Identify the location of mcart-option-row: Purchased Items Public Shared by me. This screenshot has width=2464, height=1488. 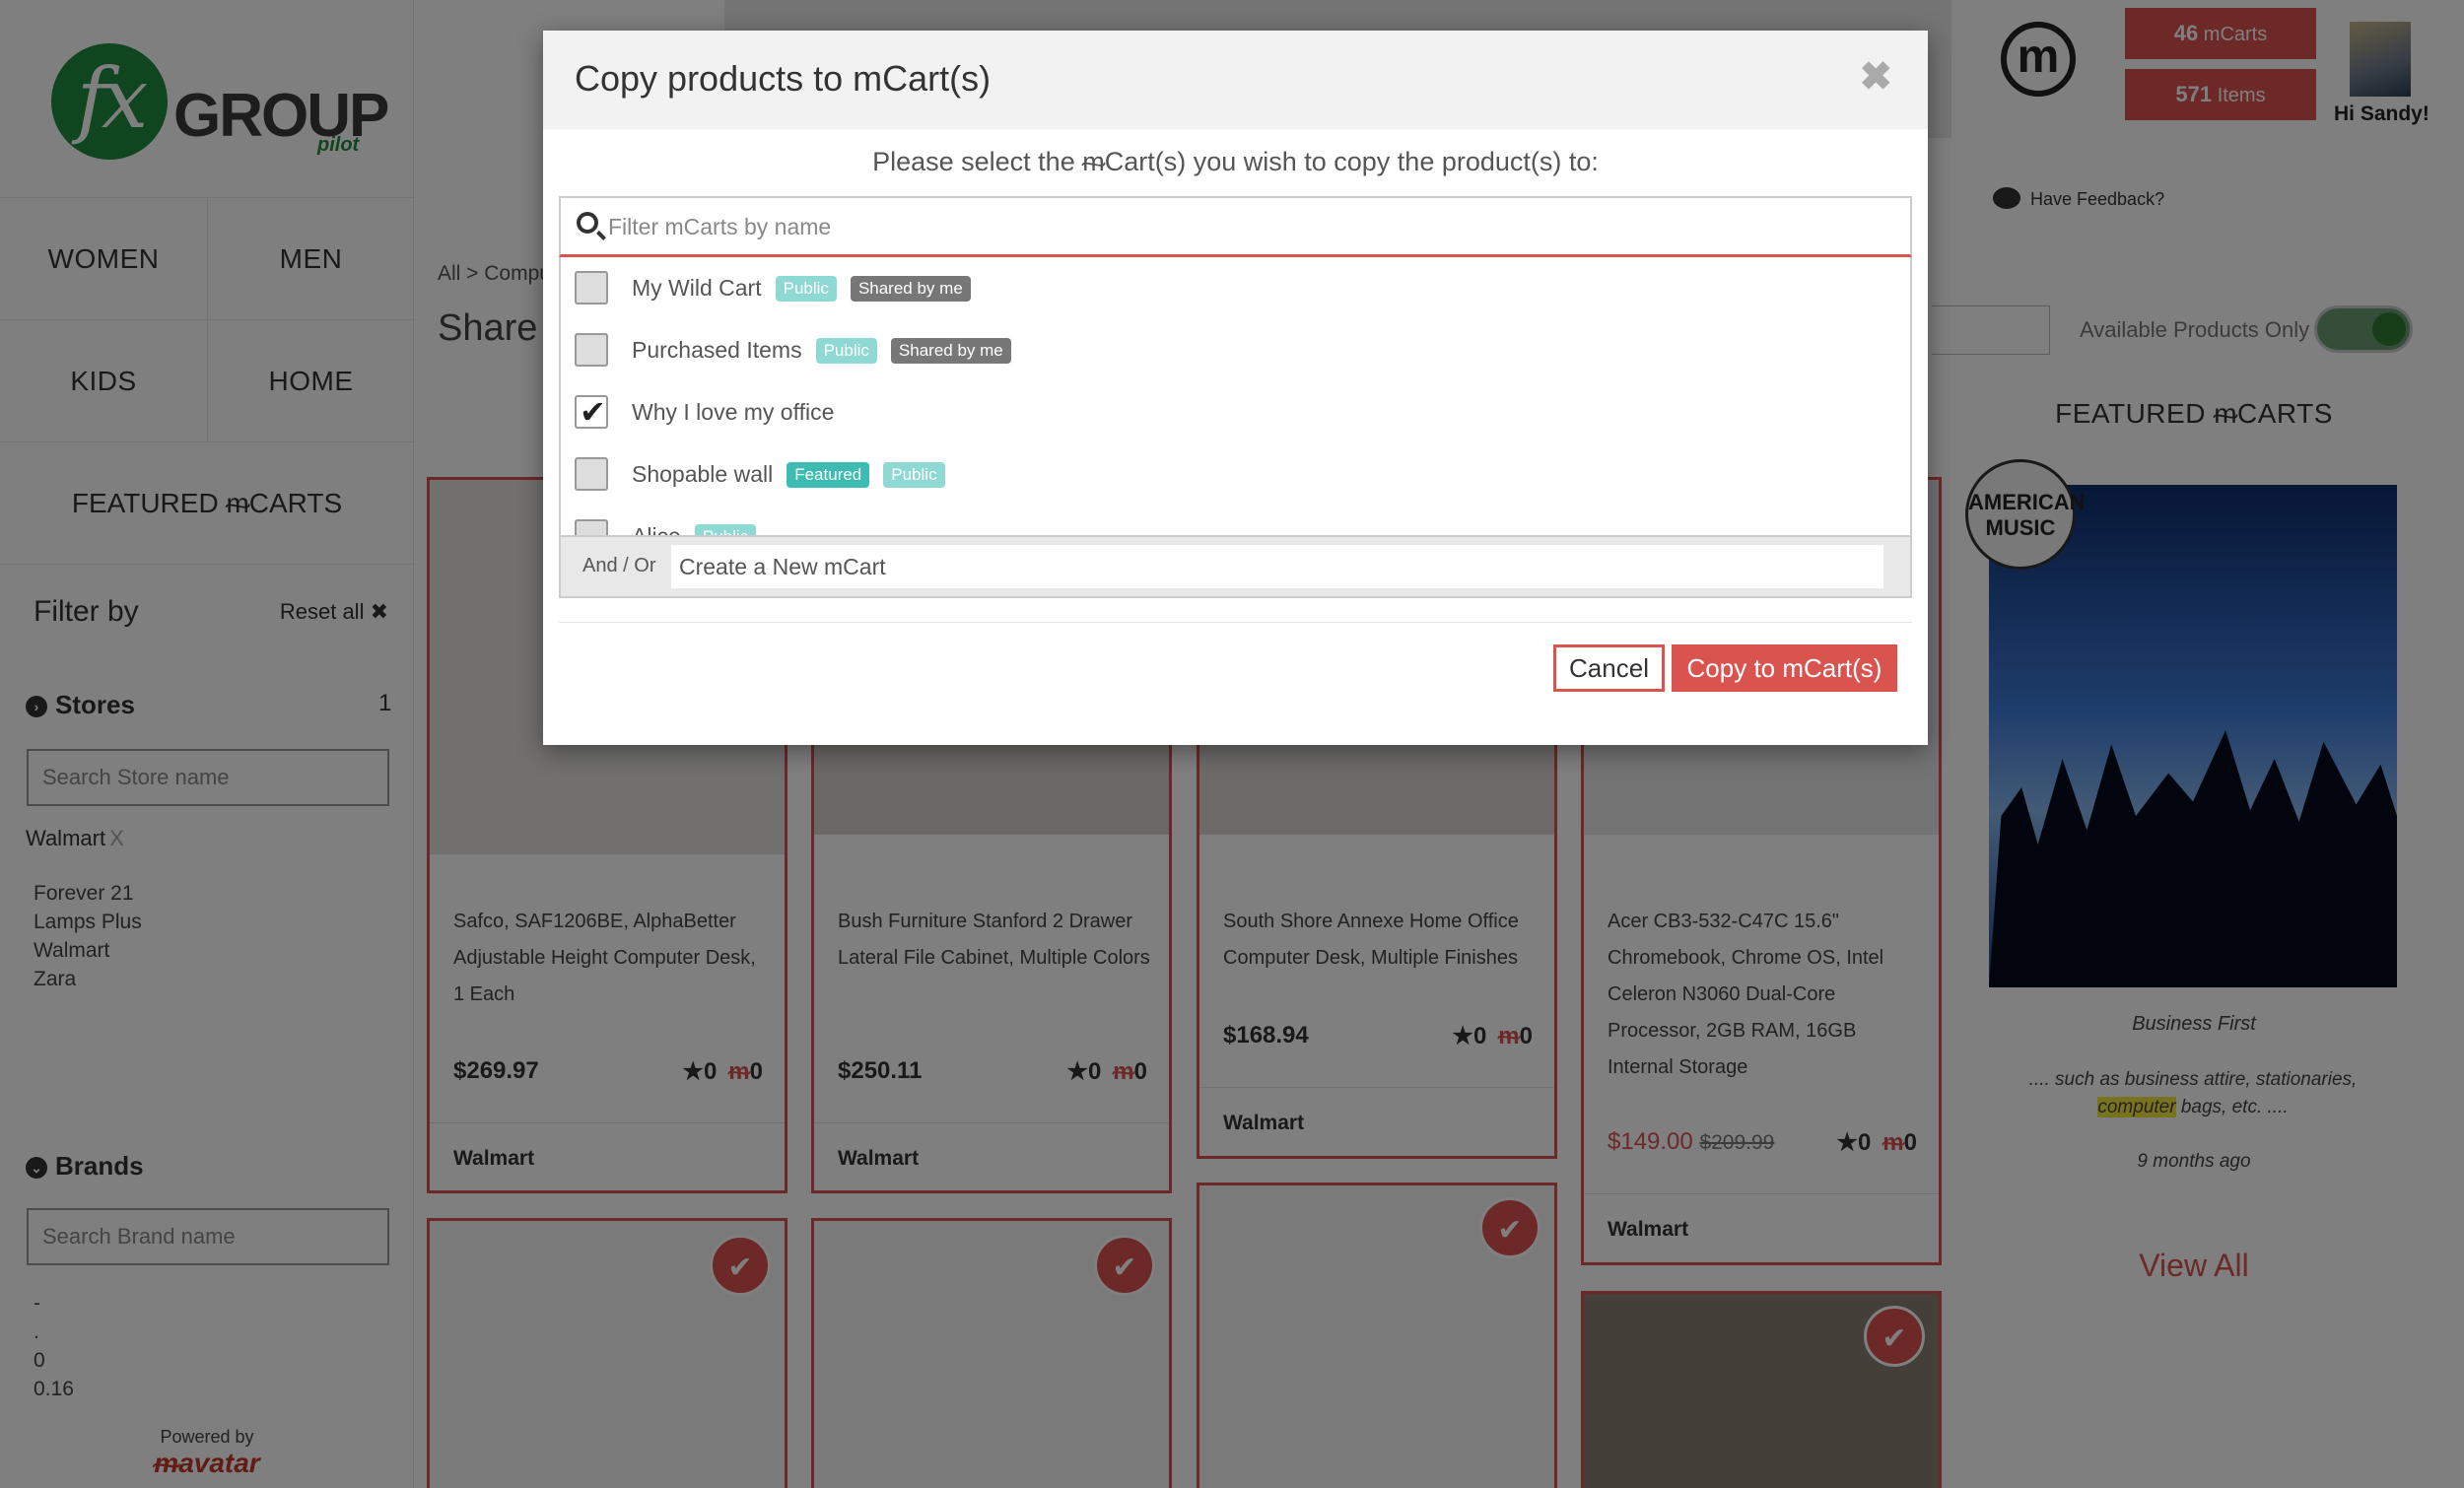
(821, 351).